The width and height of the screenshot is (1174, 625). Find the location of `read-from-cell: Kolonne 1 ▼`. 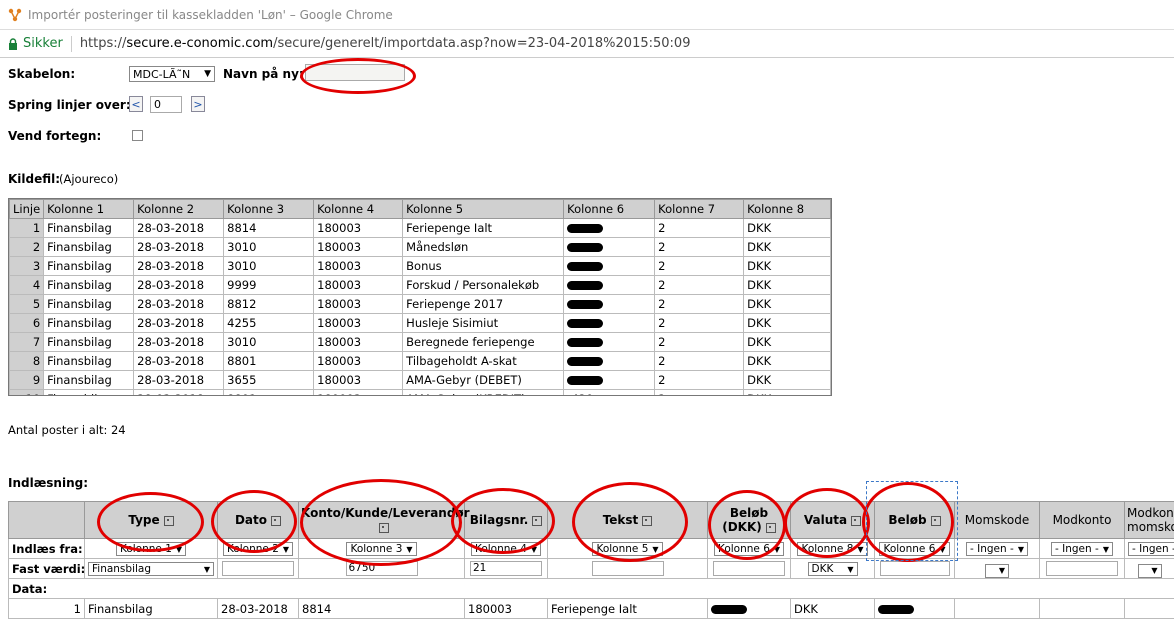

read-from-cell: Kolonne 1 ▼ is located at coordinates (151, 548).